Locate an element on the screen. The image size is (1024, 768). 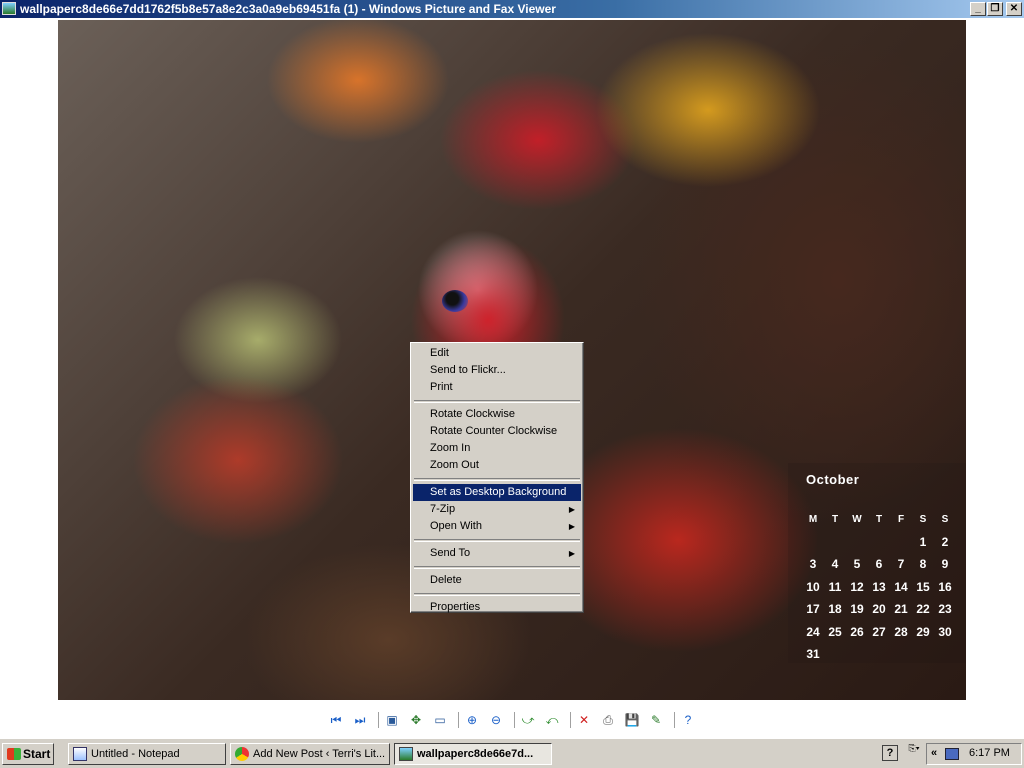
menu-item-7-zip: 7-Zip ▶ is located at coordinates (497, 509).